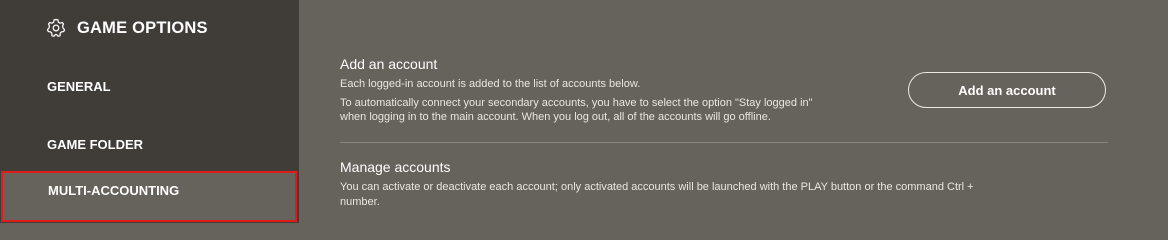 The width and height of the screenshot is (1168, 240). I want to click on manage-accounts-desc-line: number., so click(360, 201).